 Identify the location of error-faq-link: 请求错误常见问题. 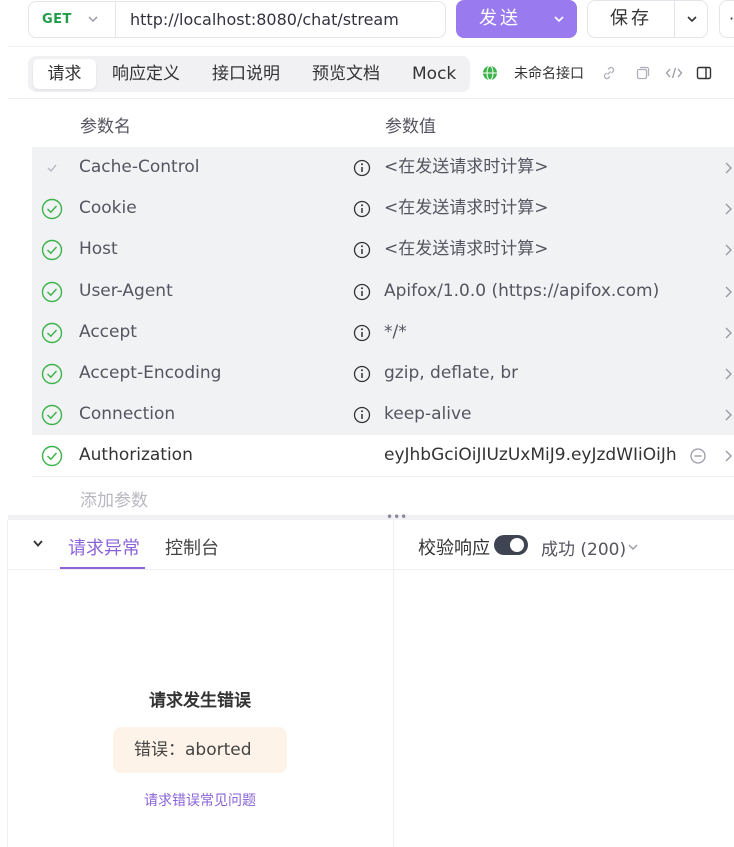
(200, 800).